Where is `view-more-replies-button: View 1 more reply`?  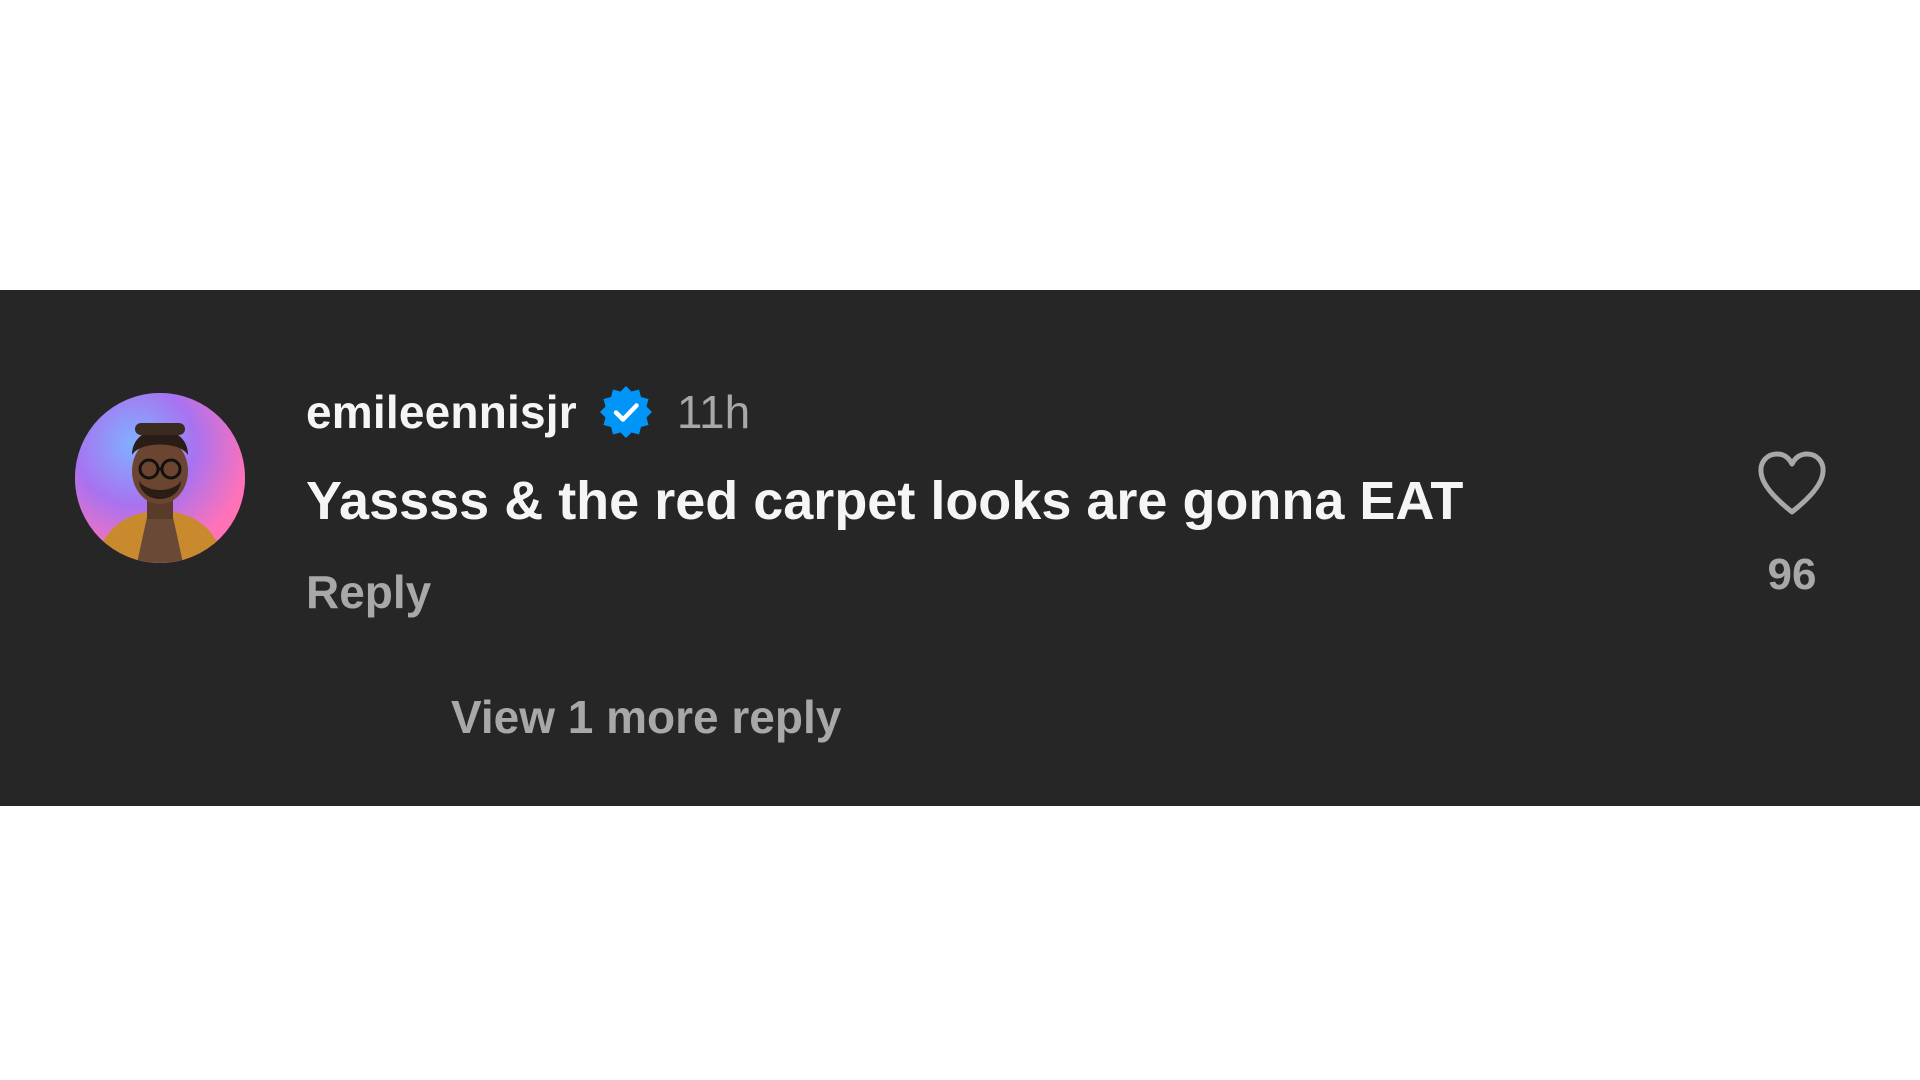
view-more-replies-button: View 1 more reply is located at coordinates (646, 717).